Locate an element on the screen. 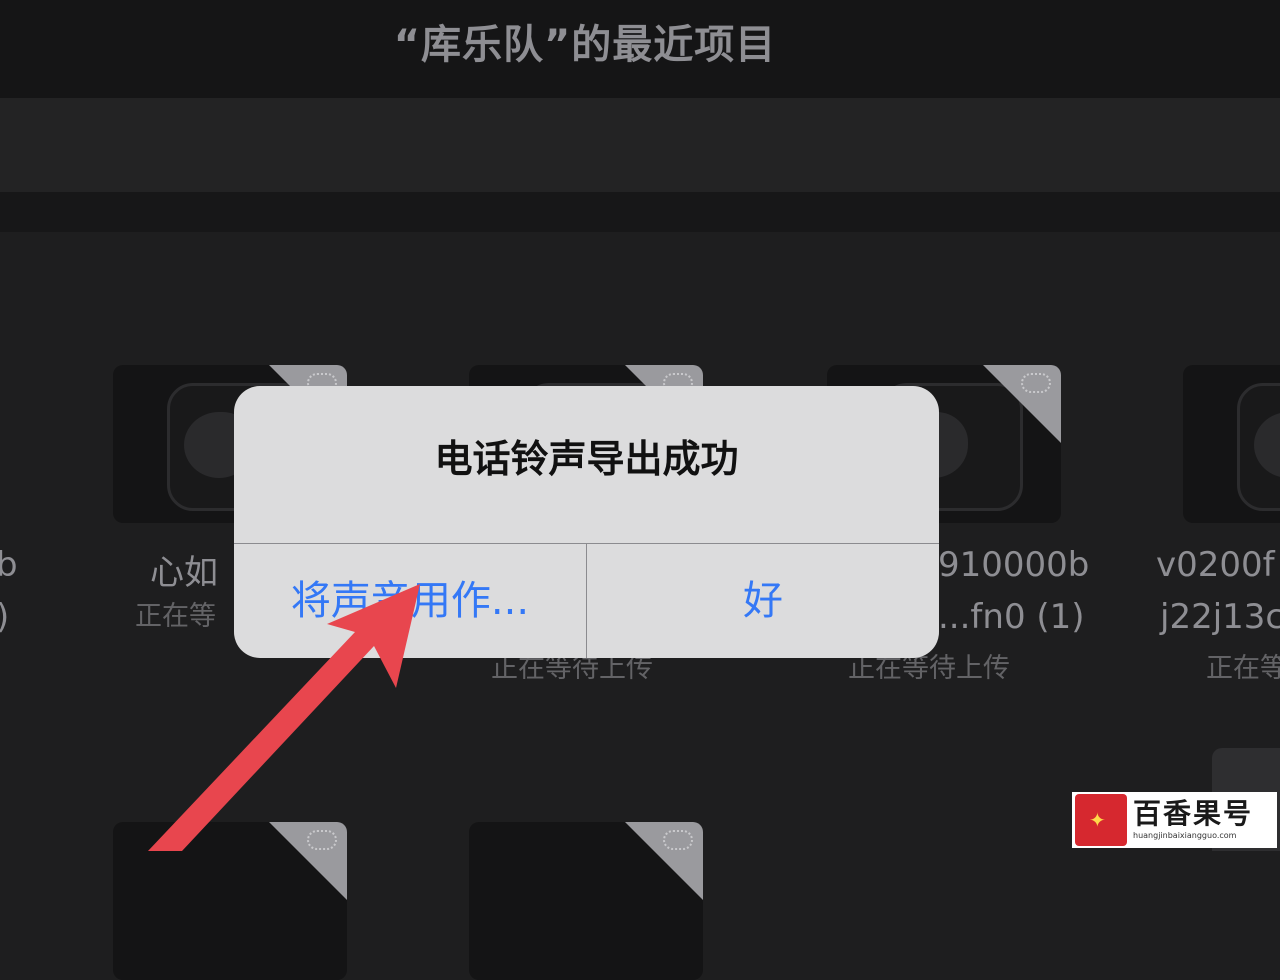  baixiangguo-logo-icon: ✦ is located at coordinates (1101, 820).